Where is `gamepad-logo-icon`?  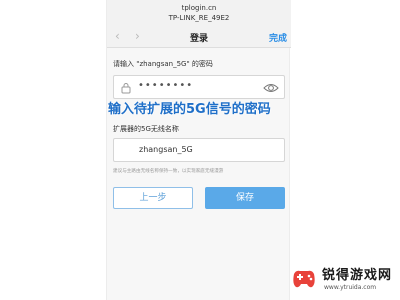
gamepad-logo-icon is located at coordinates (304, 279).